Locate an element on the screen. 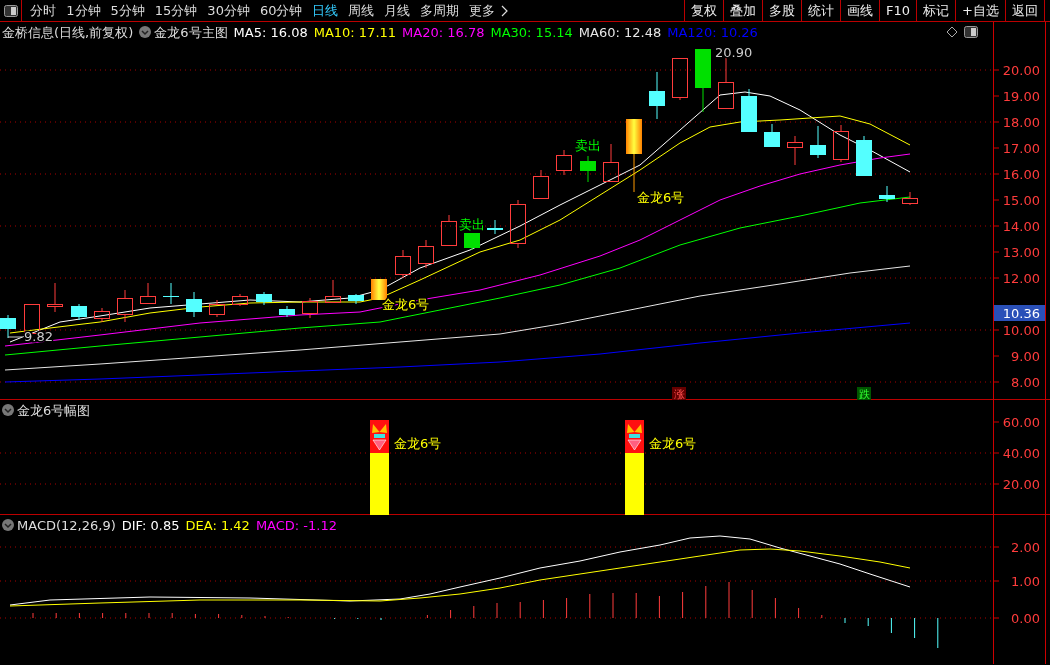 The width and height of the screenshot is (1050, 665). axis-label: 1.00 is located at coordinates (1025, 581).